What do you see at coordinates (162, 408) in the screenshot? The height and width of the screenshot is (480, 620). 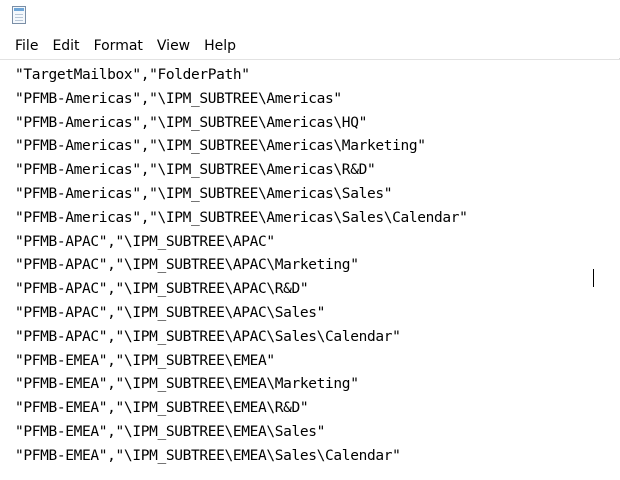 I see `text-line: "PFMB-EMEA","\IPM_SUBTREE\EMEA\R&D"` at bounding box center [162, 408].